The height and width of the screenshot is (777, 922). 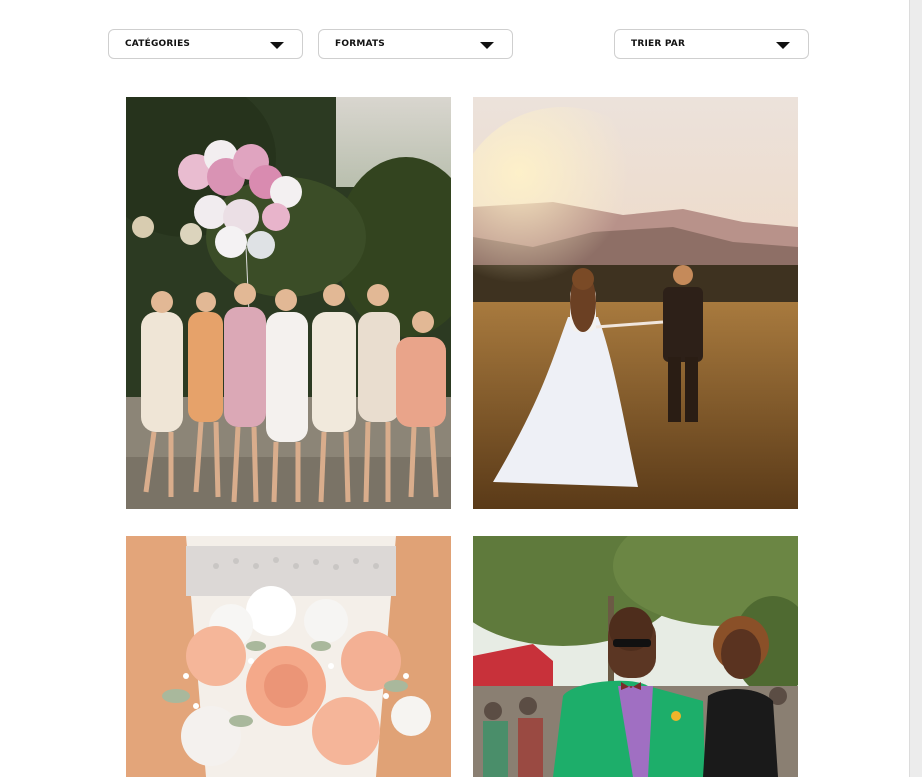 What do you see at coordinates (360, 44) in the screenshot?
I see `formats-dropdown-label: FORMATS` at bounding box center [360, 44].